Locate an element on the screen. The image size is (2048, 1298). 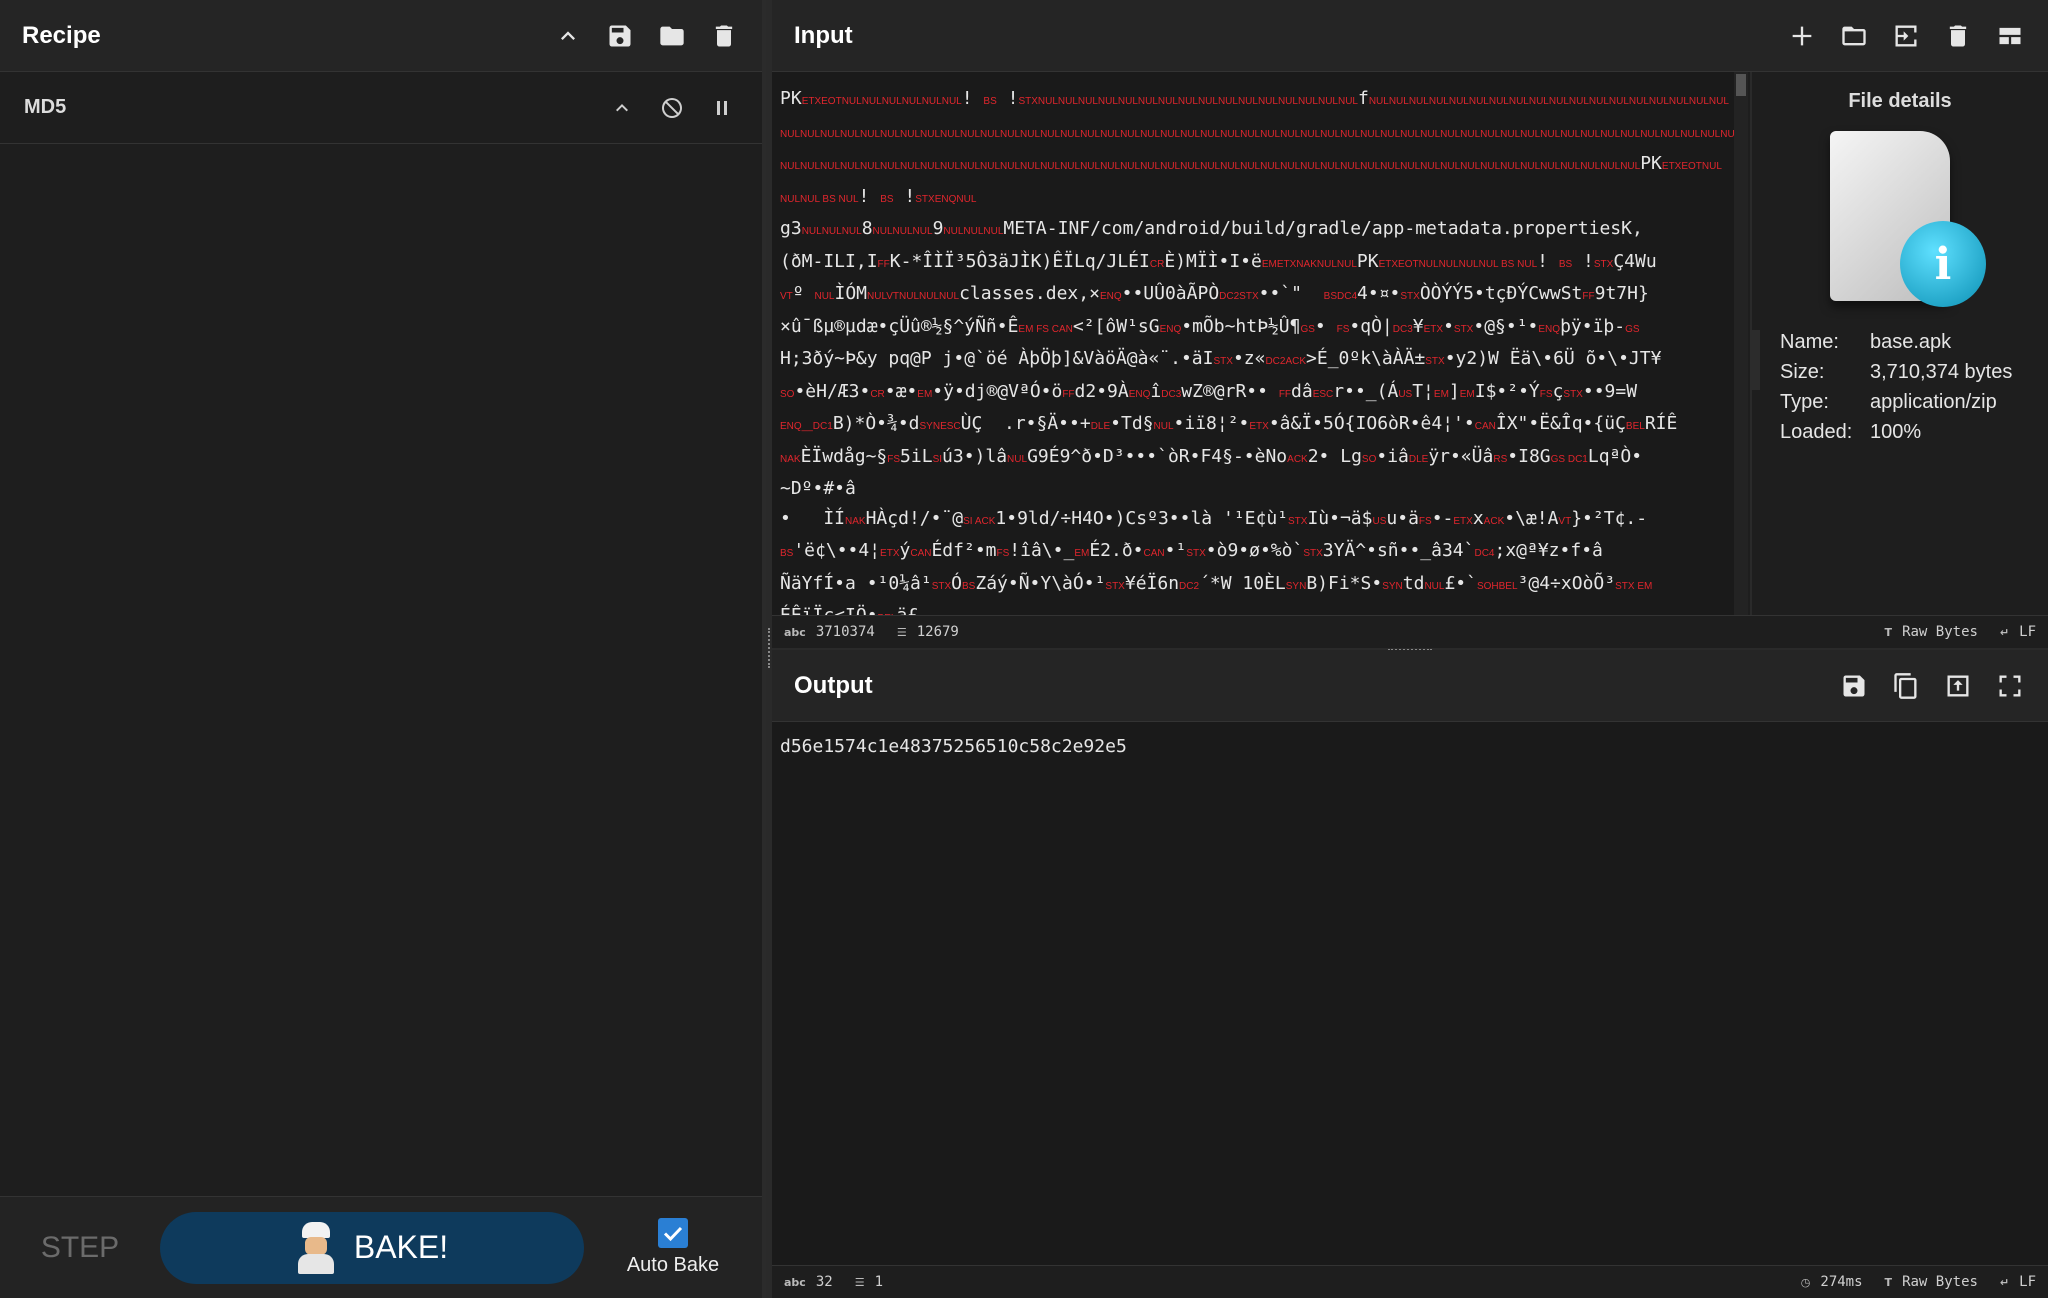
input-status-bar: abc 3710374 ☰ 12679 T Raw Bytes ↵ LF is located at coordinates (1410, 631).